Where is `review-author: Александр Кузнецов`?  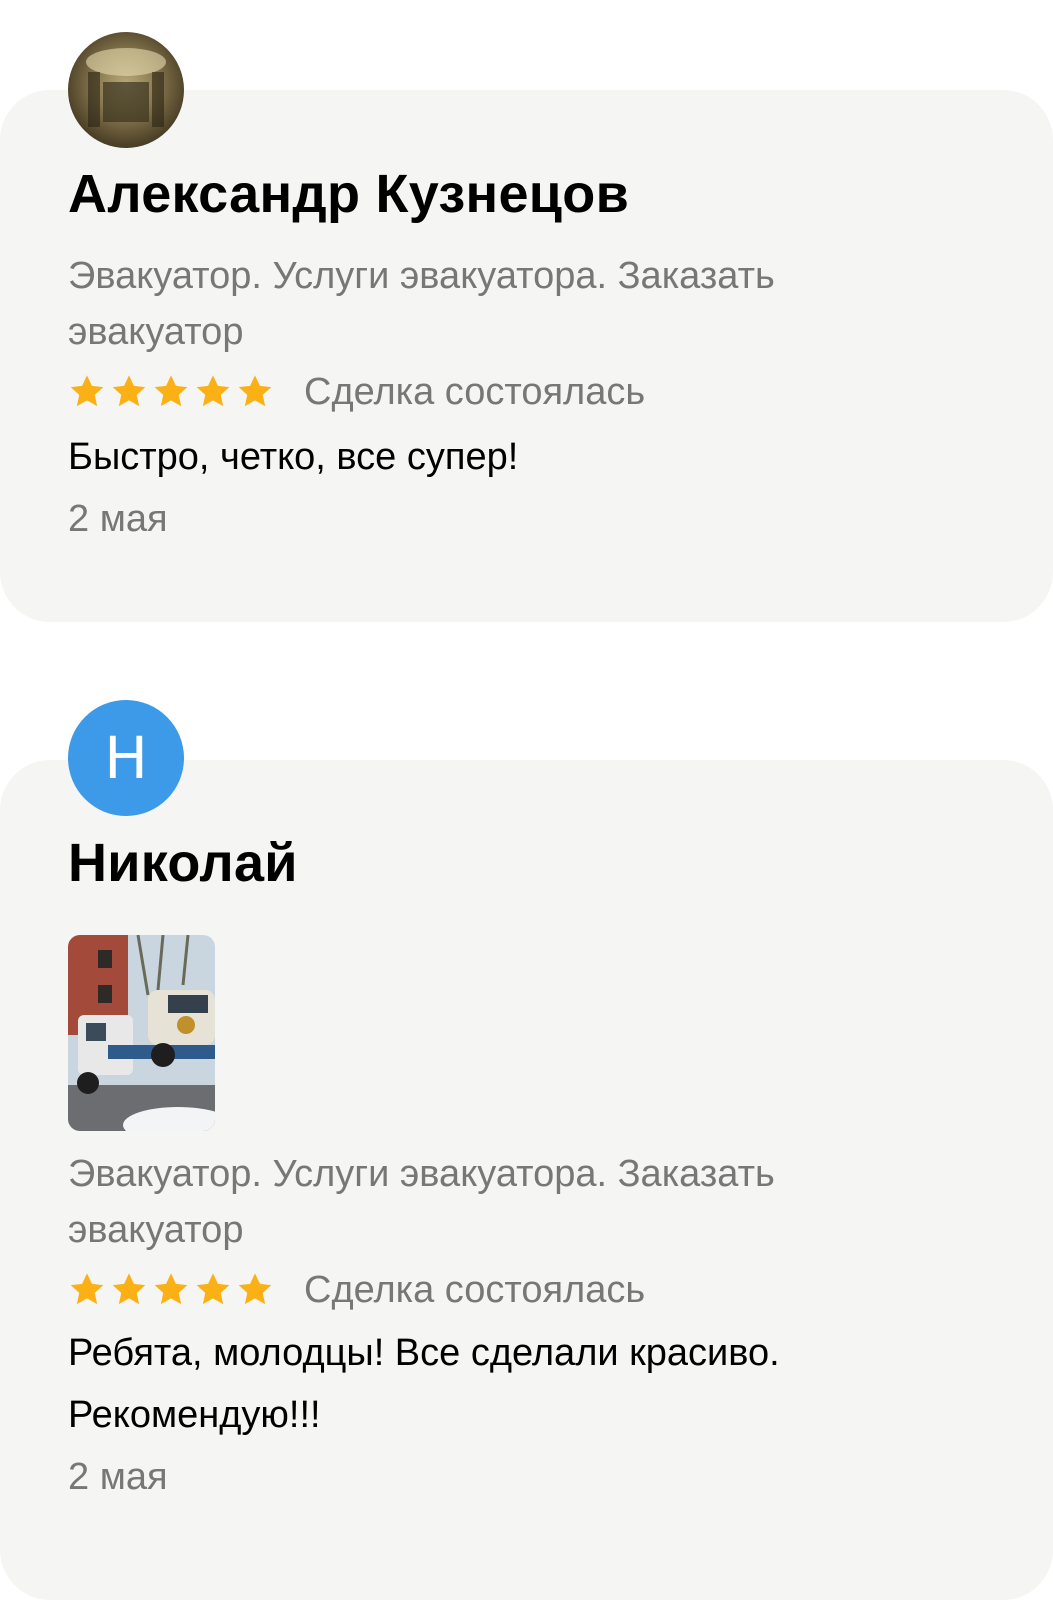 review-author: Александр Кузнецов is located at coordinates (348, 194).